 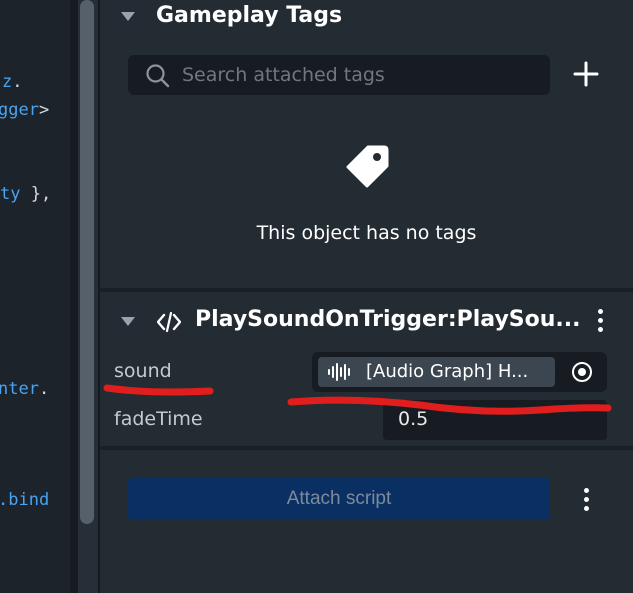 I want to click on code-line: gger>, so click(x=24, y=110).